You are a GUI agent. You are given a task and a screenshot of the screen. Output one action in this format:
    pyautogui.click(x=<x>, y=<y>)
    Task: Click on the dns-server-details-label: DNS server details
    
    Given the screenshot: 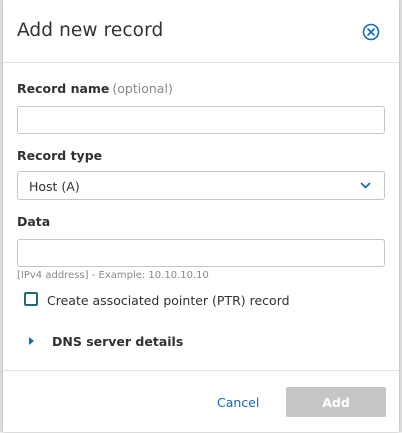 What is the action you would take?
    pyautogui.click(x=117, y=341)
    